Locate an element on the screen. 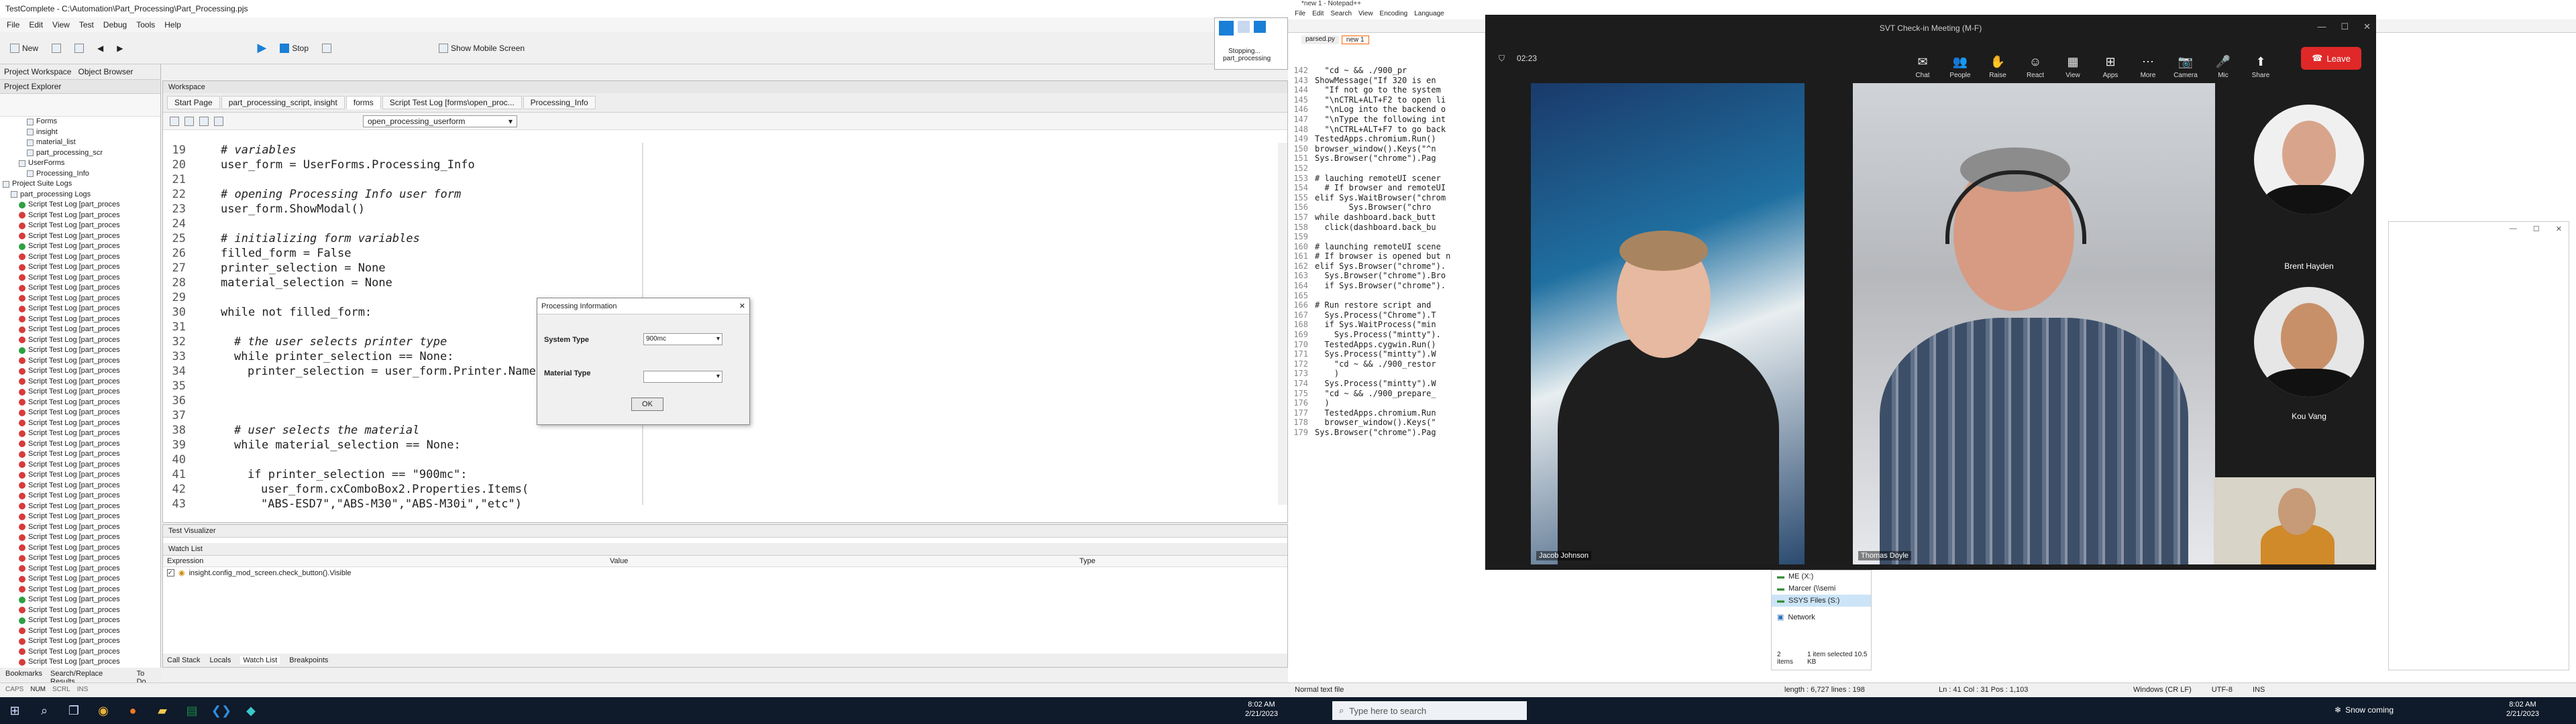 The image size is (2576, 724). tree-item: Processing_Info is located at coordinates (81, 175).